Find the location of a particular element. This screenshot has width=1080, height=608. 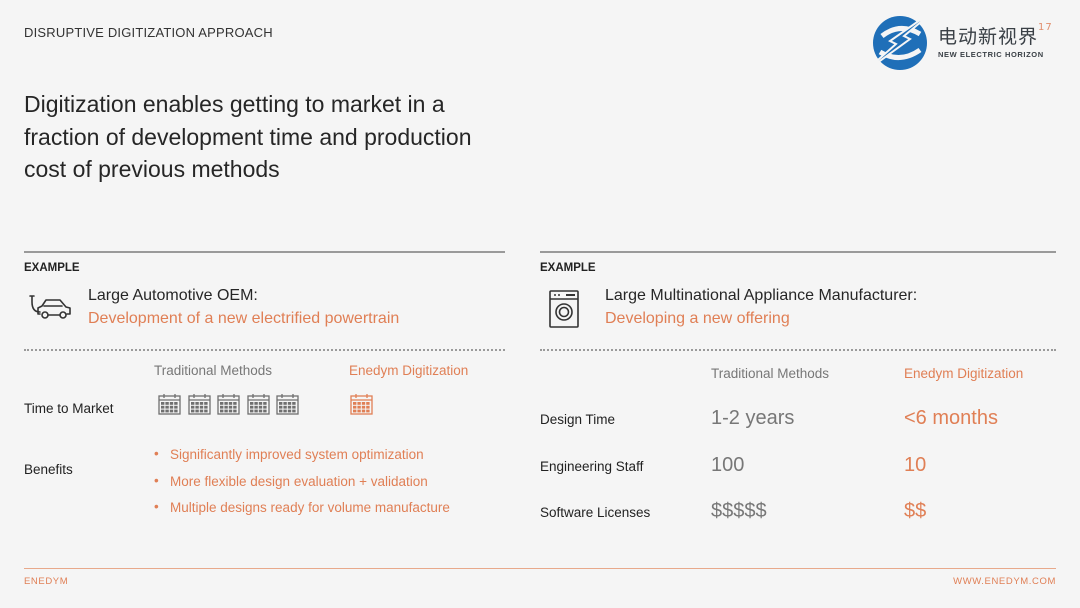

right-row-label: Design Time is located at coordinates (578, 419).